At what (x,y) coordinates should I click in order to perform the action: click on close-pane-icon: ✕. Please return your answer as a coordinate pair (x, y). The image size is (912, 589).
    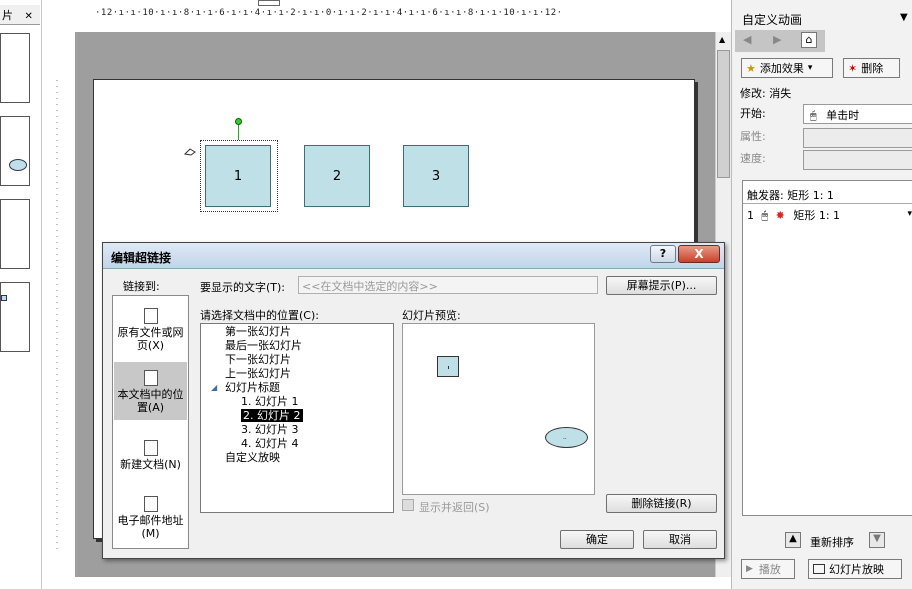
    Looking at the image, I should click on (29, 16).